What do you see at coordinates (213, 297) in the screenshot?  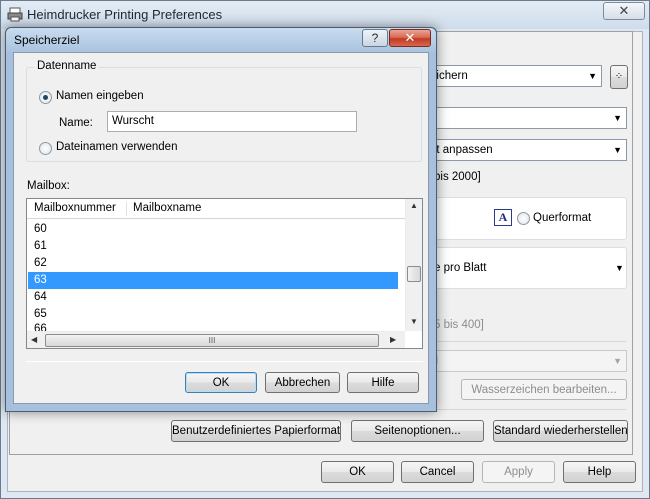 I see `list-item: 64` at bounding box center [213, 297].